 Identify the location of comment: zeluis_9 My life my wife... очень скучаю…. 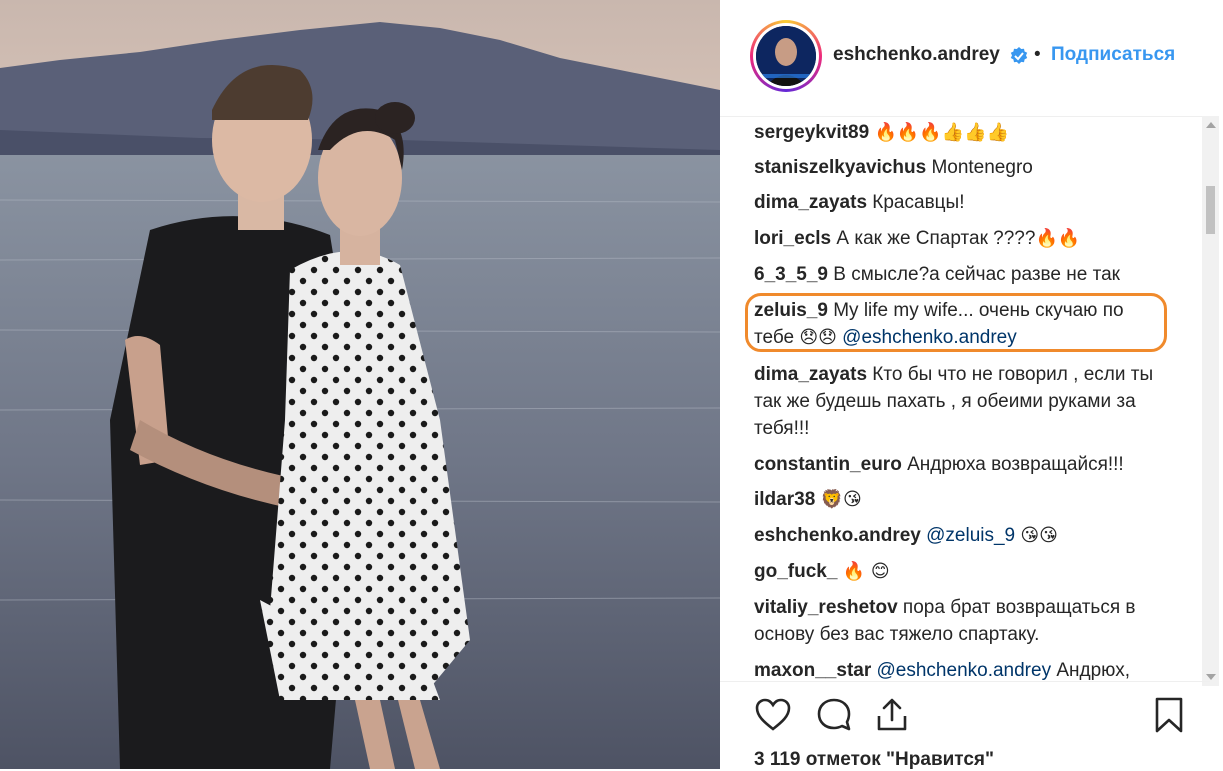
(954, 324).